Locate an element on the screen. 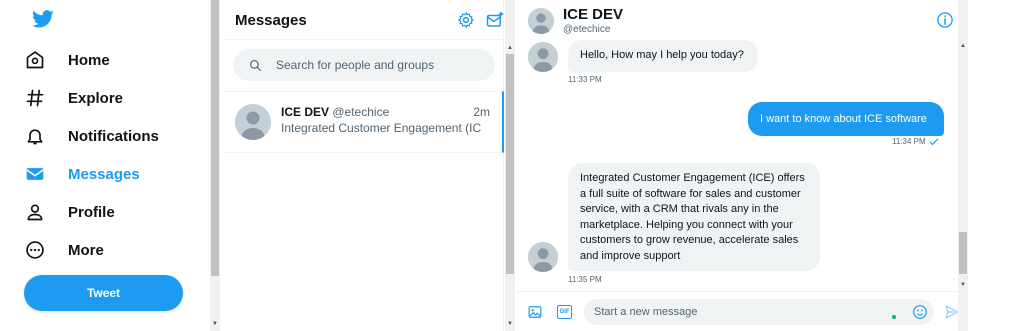 The image size is (1024, 331). messages-list-scrollbar: ▲ ▼ is located at coordinates (510, 165).